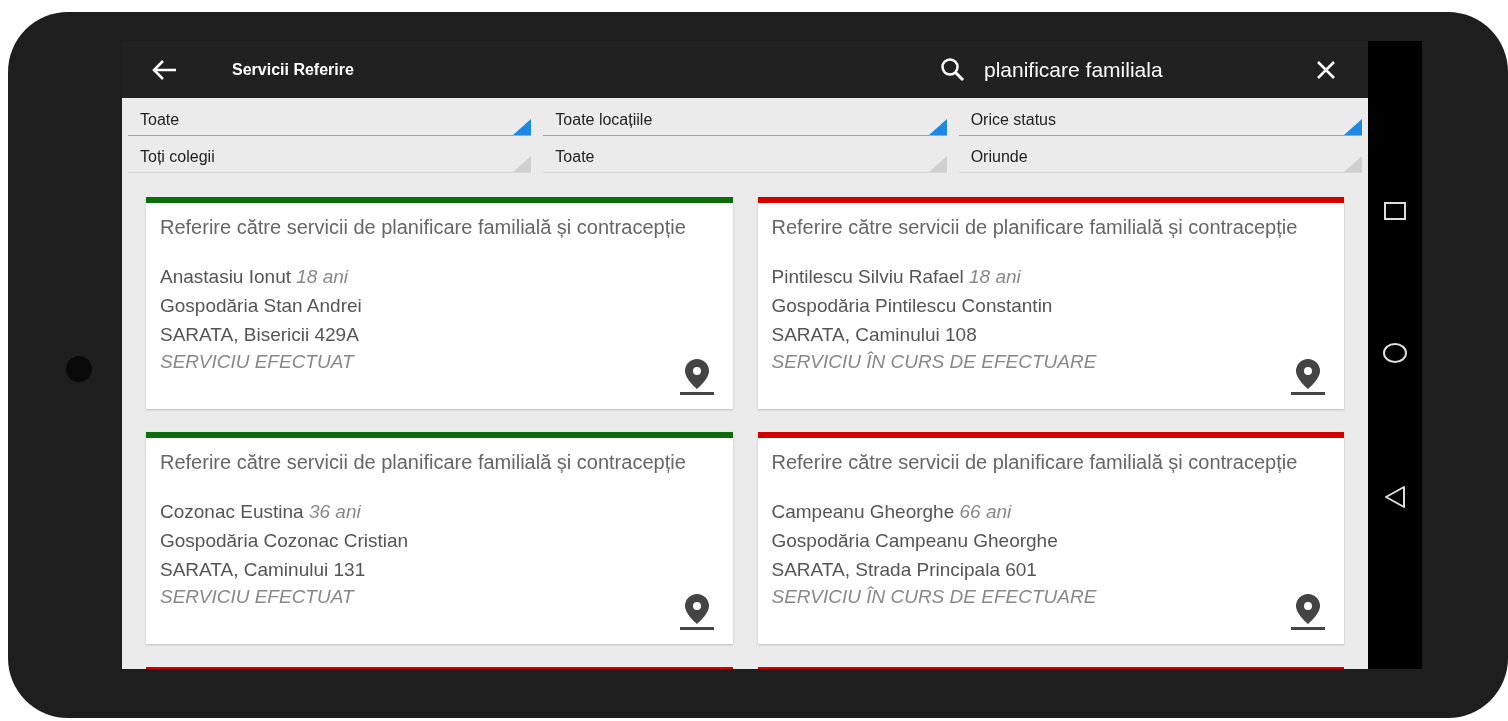 The width and height of the screenshot is (1508, 721). Describe the element at coordinates (1395, 496) in the screenshot. I see `back-icon` at that location.